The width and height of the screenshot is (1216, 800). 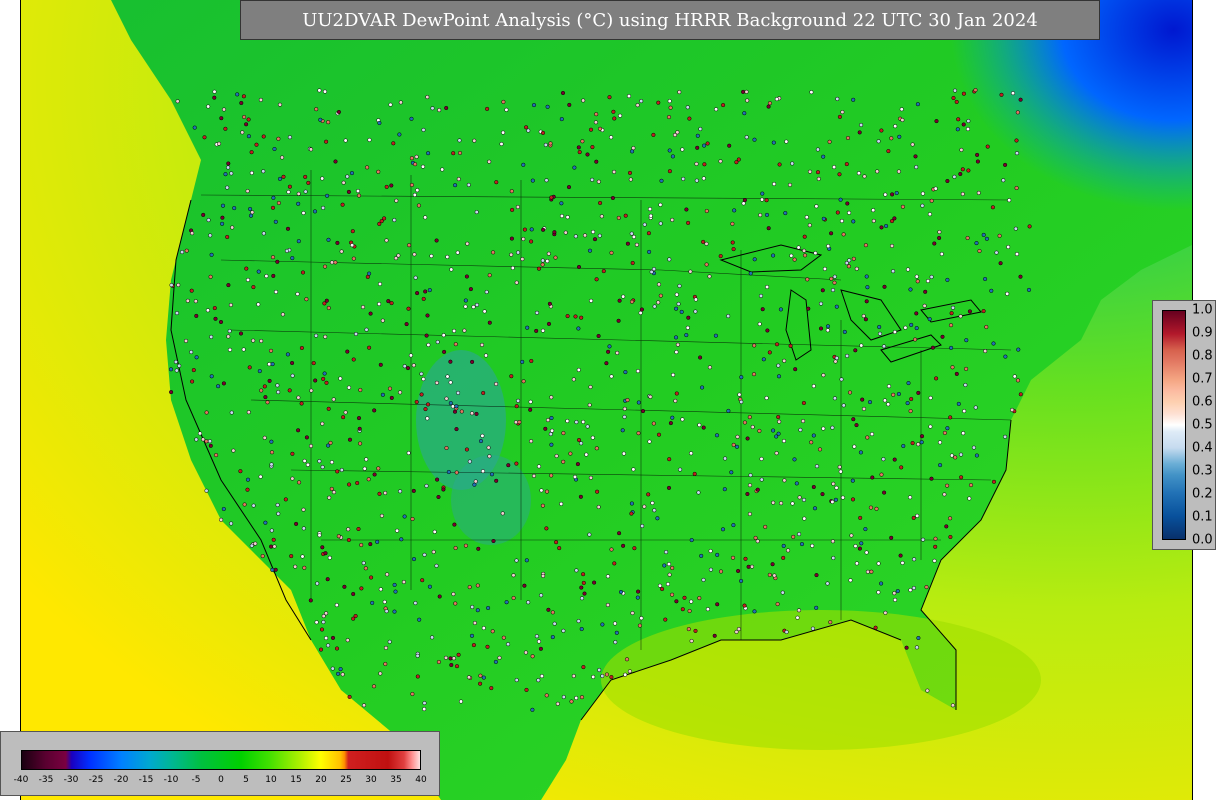 What do you see at coordinates (491, 500) in the screenshot?
I see `cool-region-southwest` at bounding box center [491, 500].